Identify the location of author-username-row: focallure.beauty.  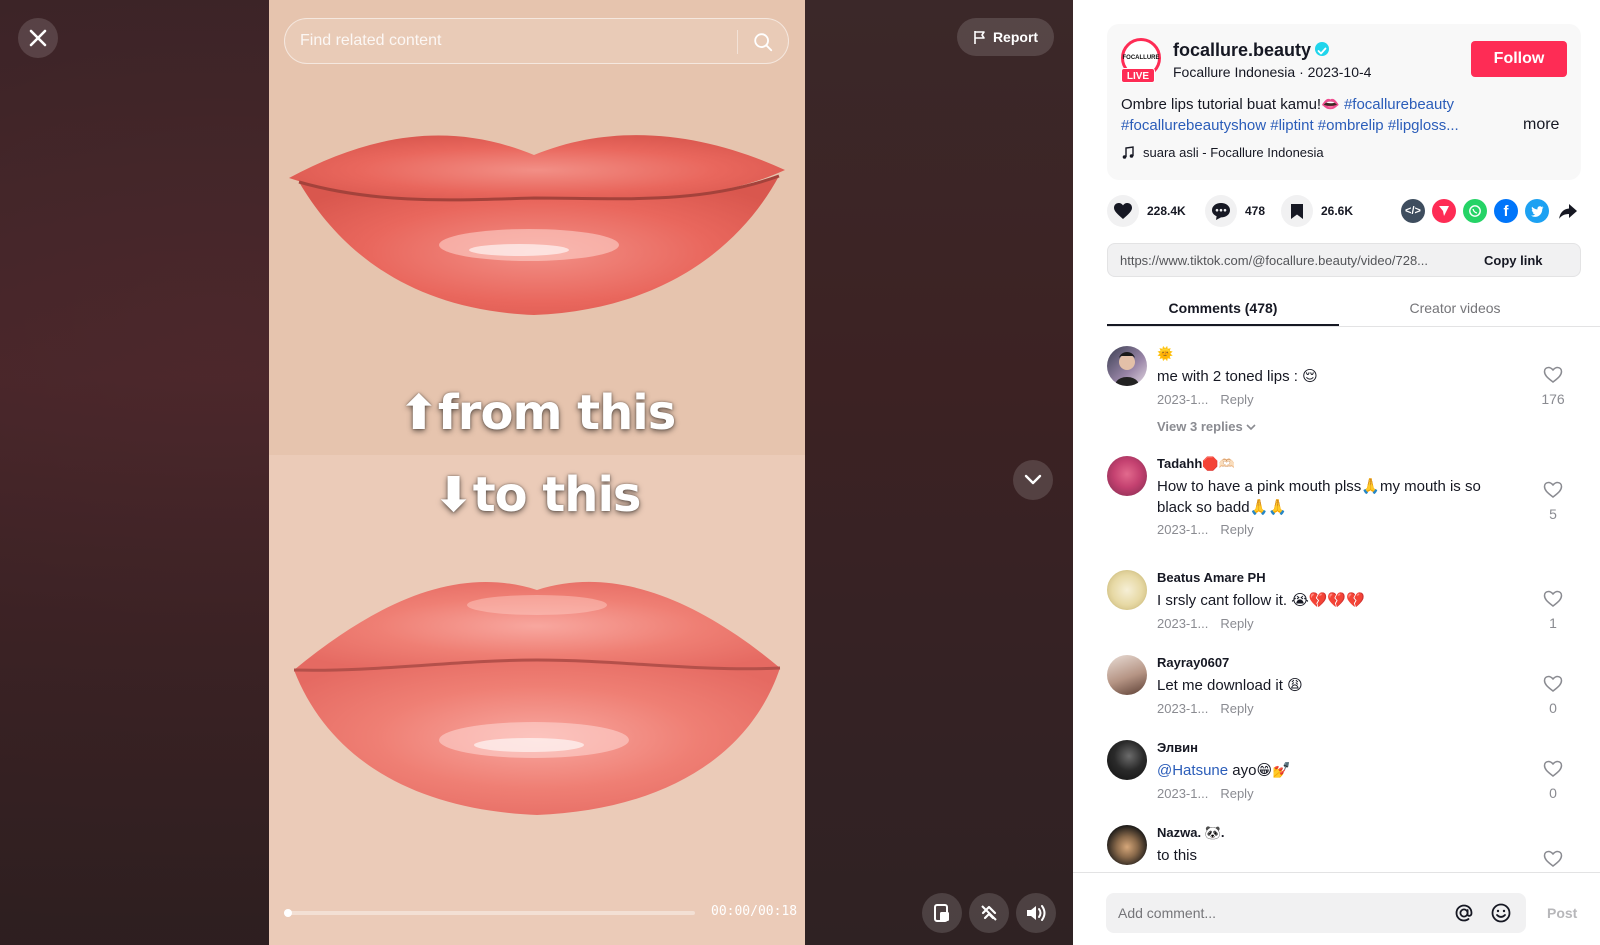
(1251, 50).